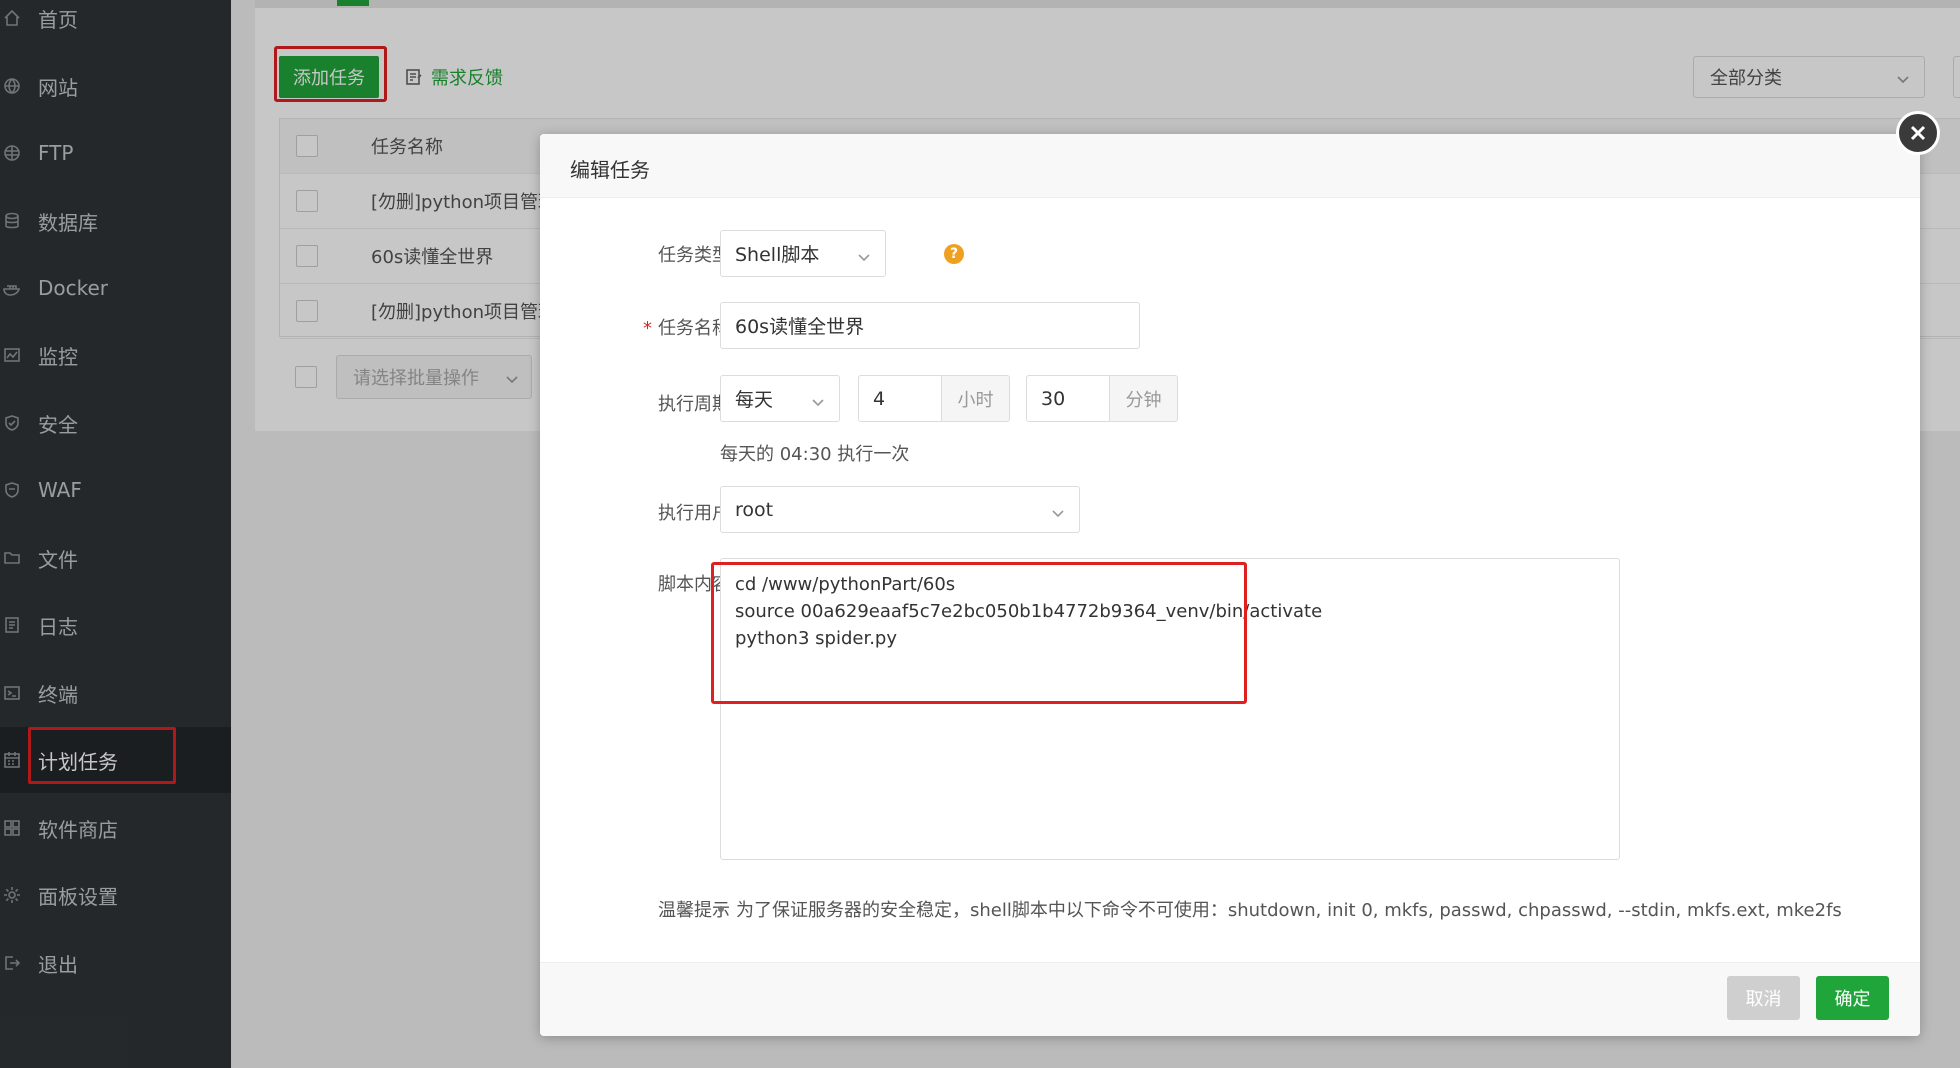 Image resolution: width=1960 pixels, height=1068 pixels. What do you see at coordinates (900, 398) in the screenshot?
I see `hour-input: 4` at bounding box center [900, 398].